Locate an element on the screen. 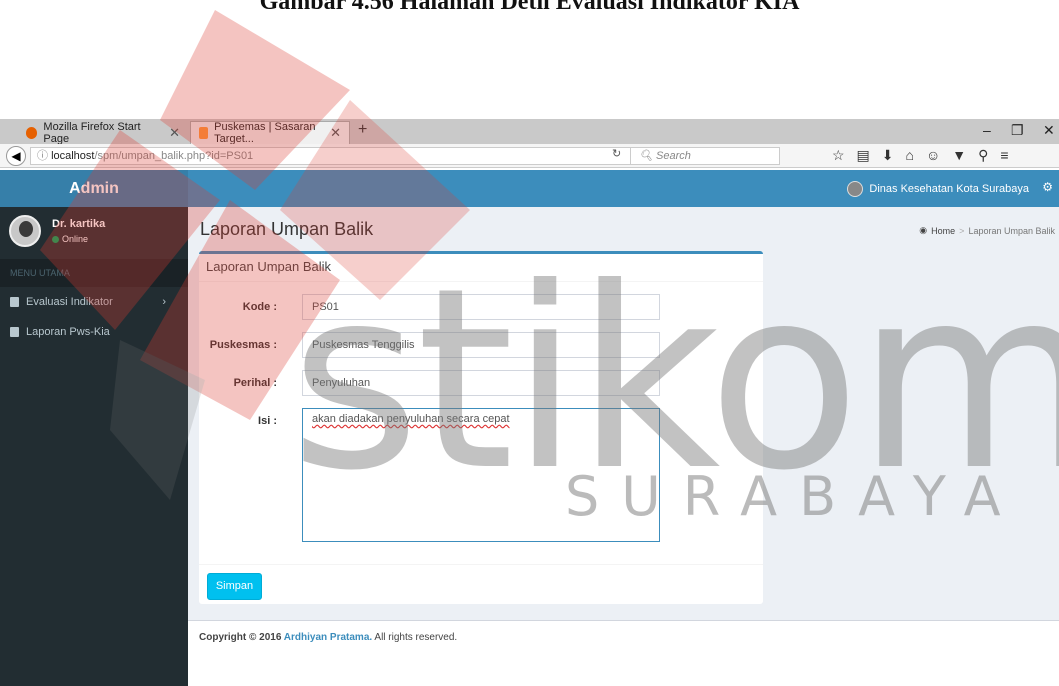  chevron-right-icon: › is located at coordinates (164, 302).